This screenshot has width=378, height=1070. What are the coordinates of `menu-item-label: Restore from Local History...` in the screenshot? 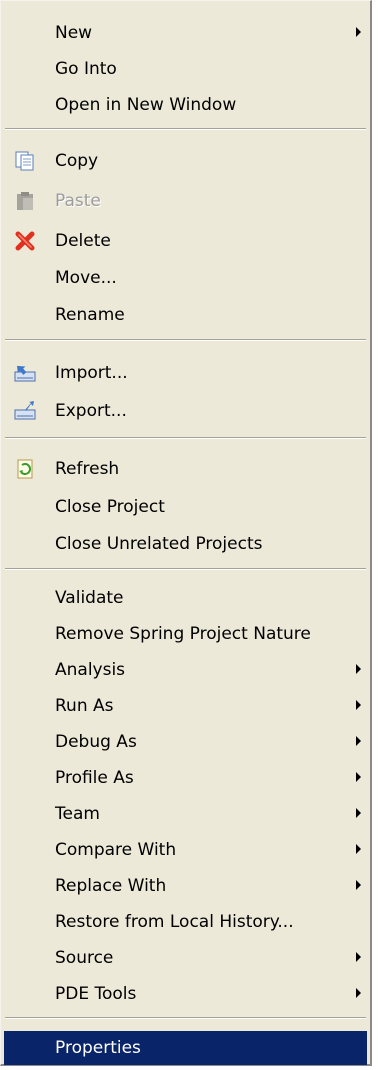 It's located at (174, 922).